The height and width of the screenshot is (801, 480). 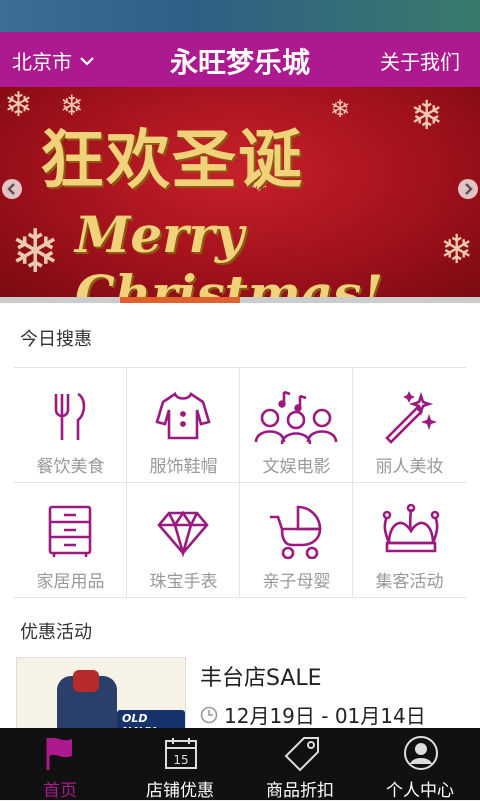 What do you see at coordinates (70, 582) in the screenshot?
I see `category-label: 家居用品` at bounding box center [70, 582].